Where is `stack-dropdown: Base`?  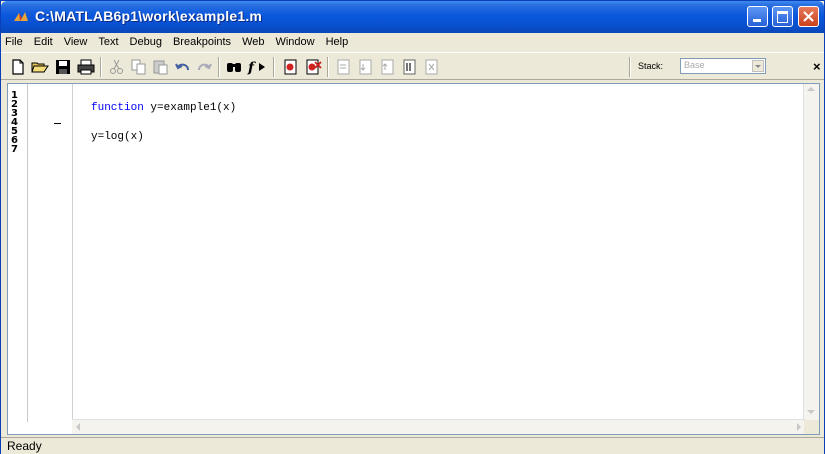
stack-dropdown: Base is located at coordinates (723, 66).